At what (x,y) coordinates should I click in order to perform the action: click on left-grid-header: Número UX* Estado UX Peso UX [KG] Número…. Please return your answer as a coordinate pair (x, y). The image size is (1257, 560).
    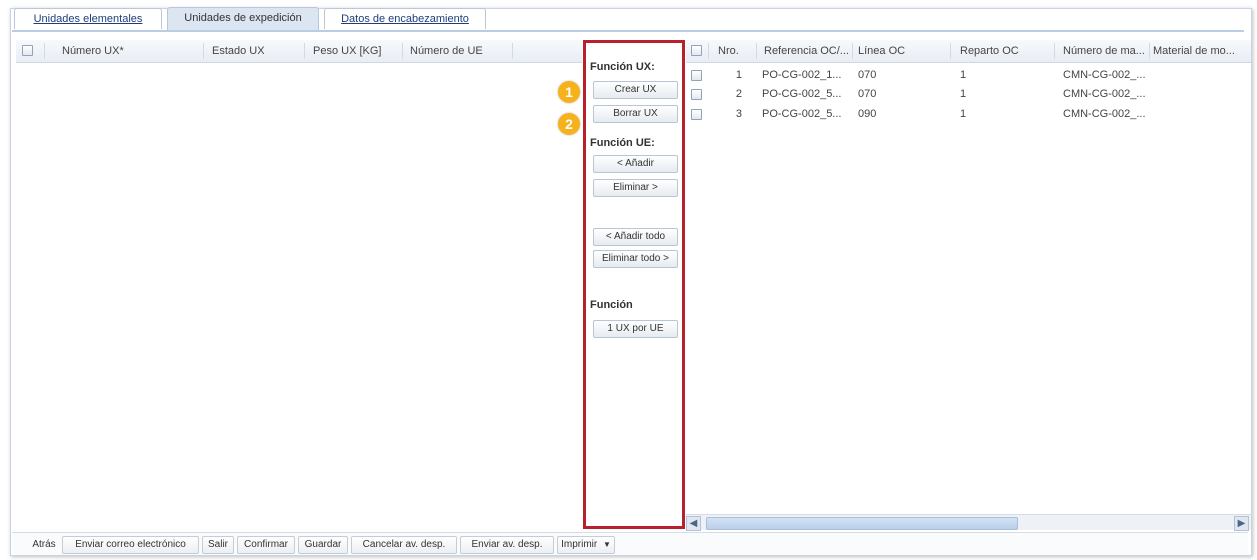
    Looking at the image, I should click on (299, 51).